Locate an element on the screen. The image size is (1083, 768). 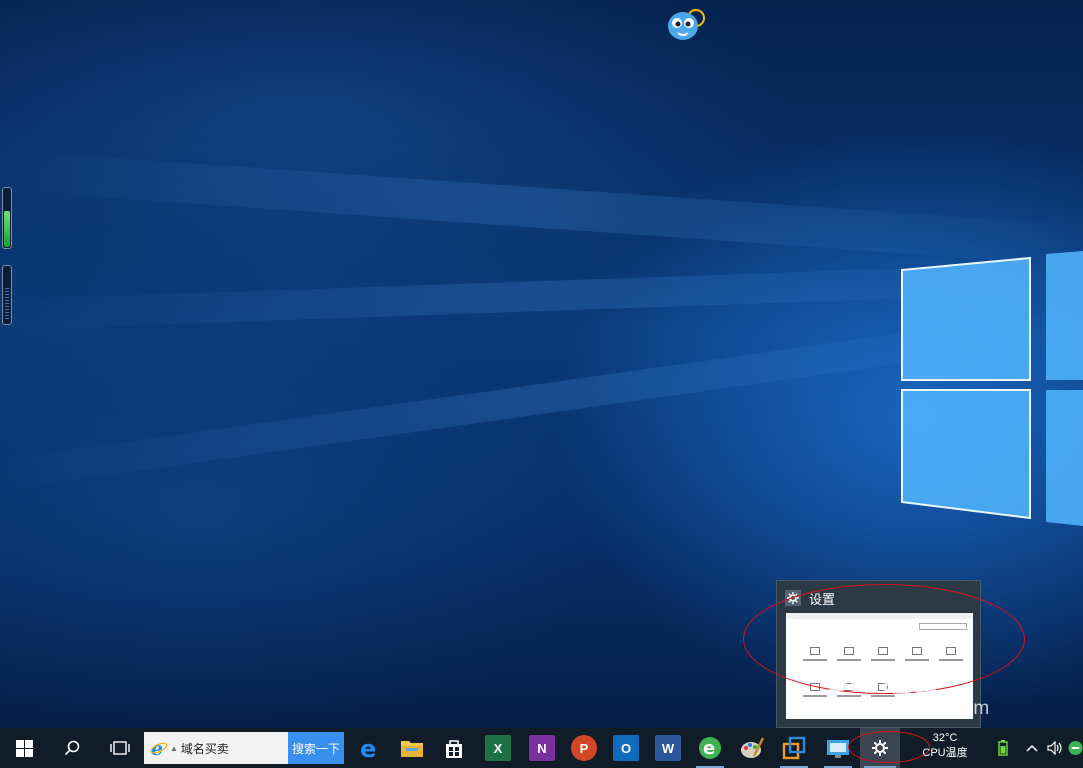
watermark-url: jingyan.baidu.com is located at coordinates (909, 708).